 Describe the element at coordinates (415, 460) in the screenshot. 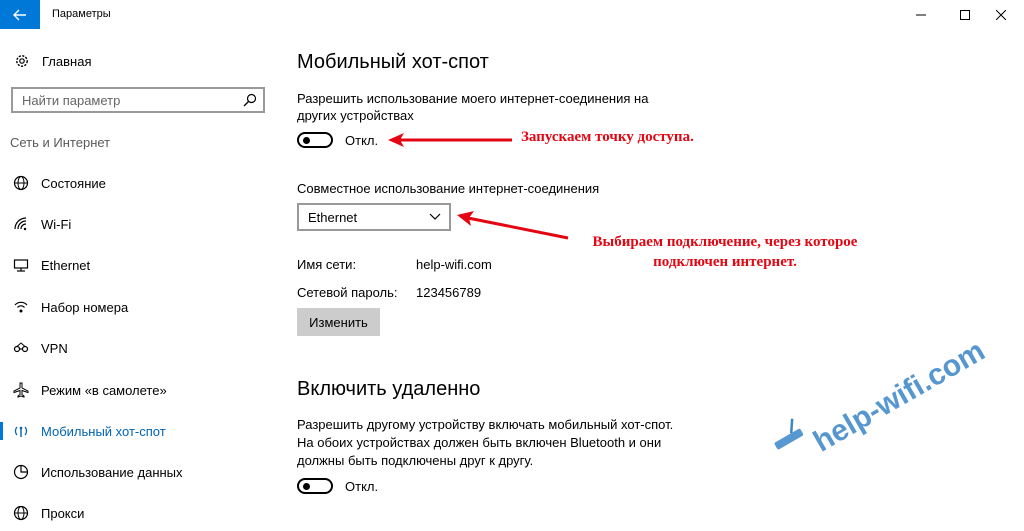

I see `remote-description-line3: должны быть подключены друг к другу.` at that location.